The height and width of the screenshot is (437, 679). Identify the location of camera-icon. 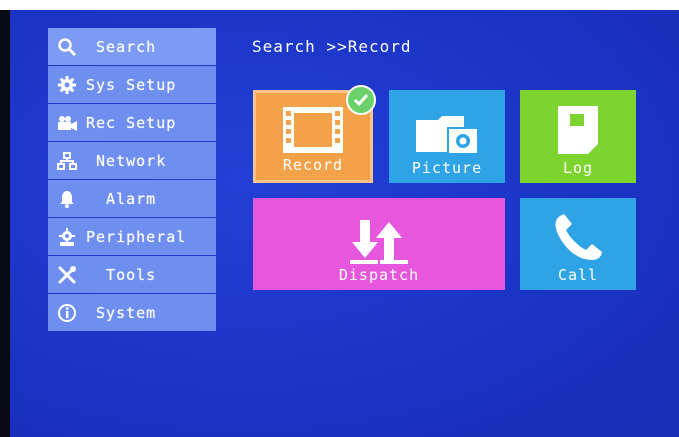
(67, 123).